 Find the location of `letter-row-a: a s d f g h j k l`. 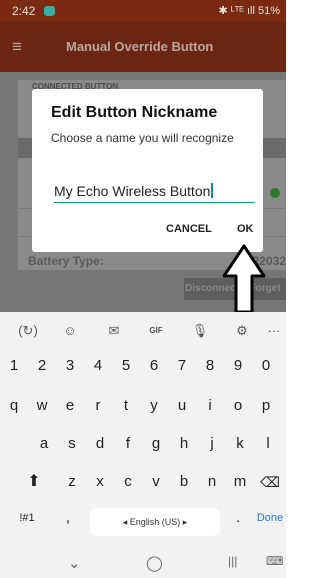

letter-row-a: a s d f g h j k l is located at coordinates (143, 446).